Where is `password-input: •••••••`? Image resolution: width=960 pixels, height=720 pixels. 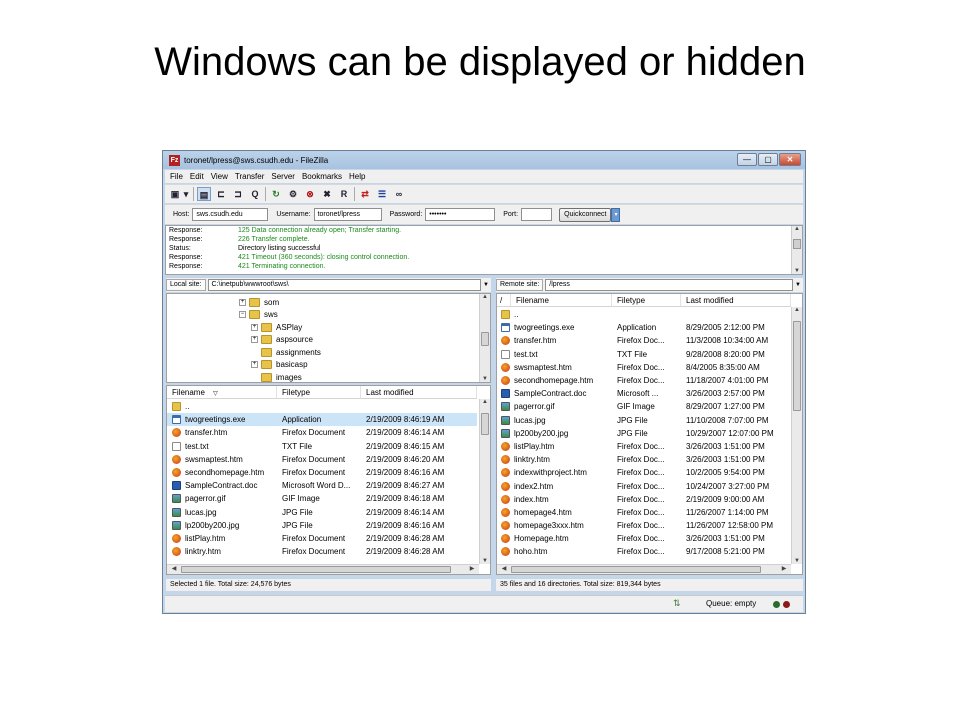 password-input: ••••••• is located at coordinates (460, 214).